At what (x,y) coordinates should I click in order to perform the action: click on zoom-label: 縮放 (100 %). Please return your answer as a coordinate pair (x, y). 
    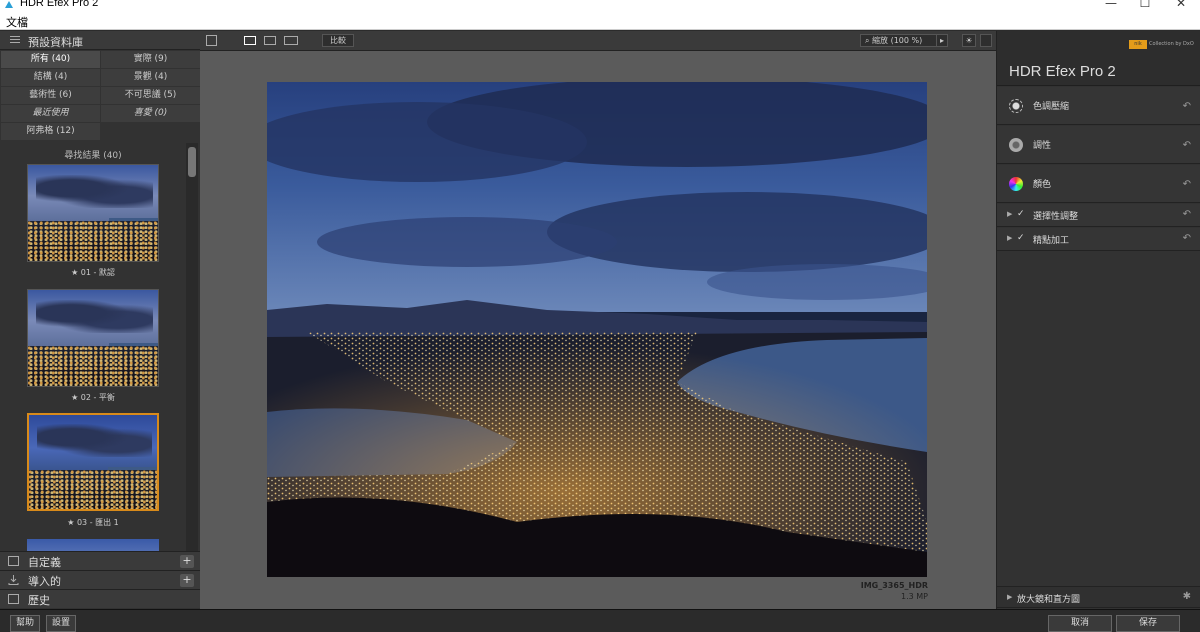
    Looking at the image, I should click on (897, 40).